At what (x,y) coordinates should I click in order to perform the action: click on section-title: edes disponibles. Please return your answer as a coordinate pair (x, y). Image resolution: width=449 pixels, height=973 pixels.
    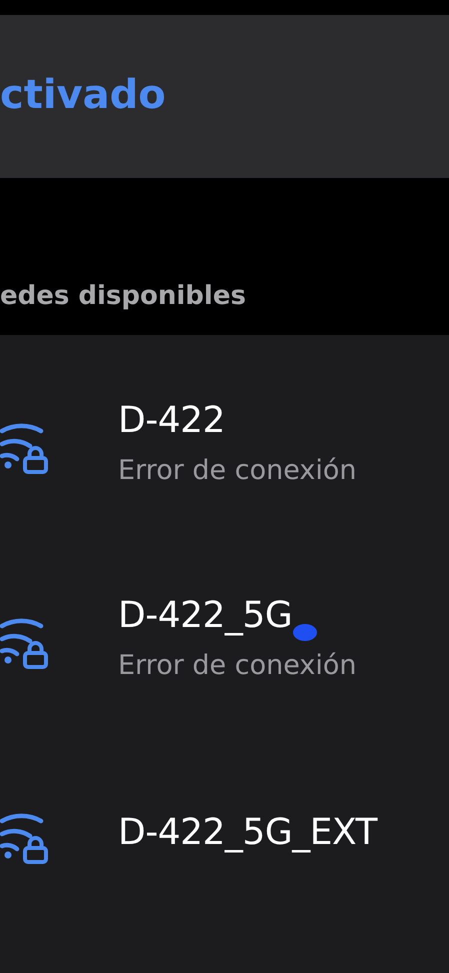
    Looking at the image, I should click on (123, 296).